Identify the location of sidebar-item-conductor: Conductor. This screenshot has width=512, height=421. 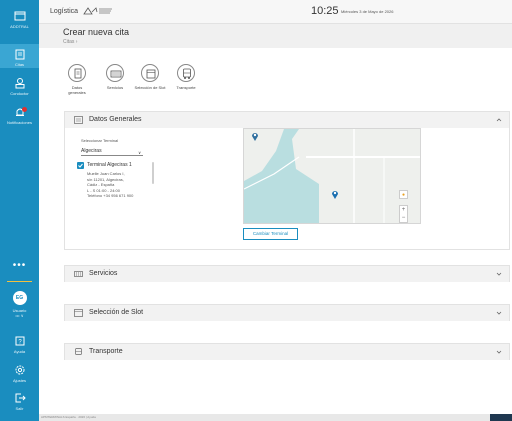
(19, 86).